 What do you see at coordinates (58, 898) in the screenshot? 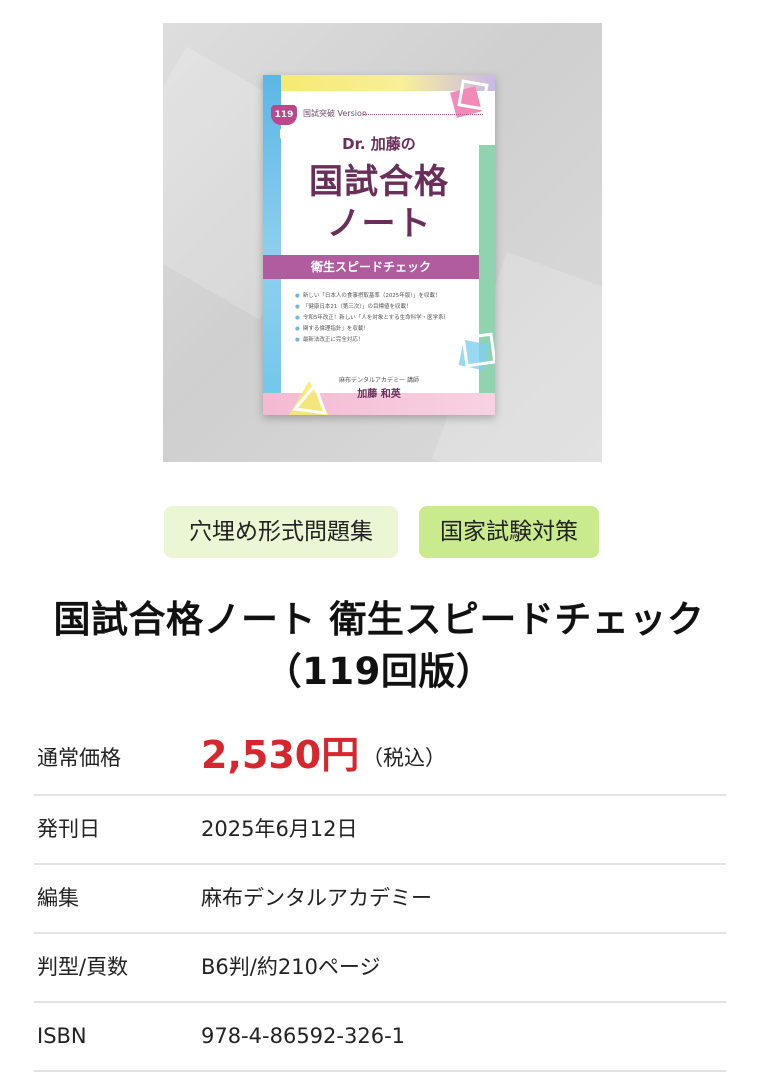
I see `spec-label: 編集` at bounding box center [58, 898].